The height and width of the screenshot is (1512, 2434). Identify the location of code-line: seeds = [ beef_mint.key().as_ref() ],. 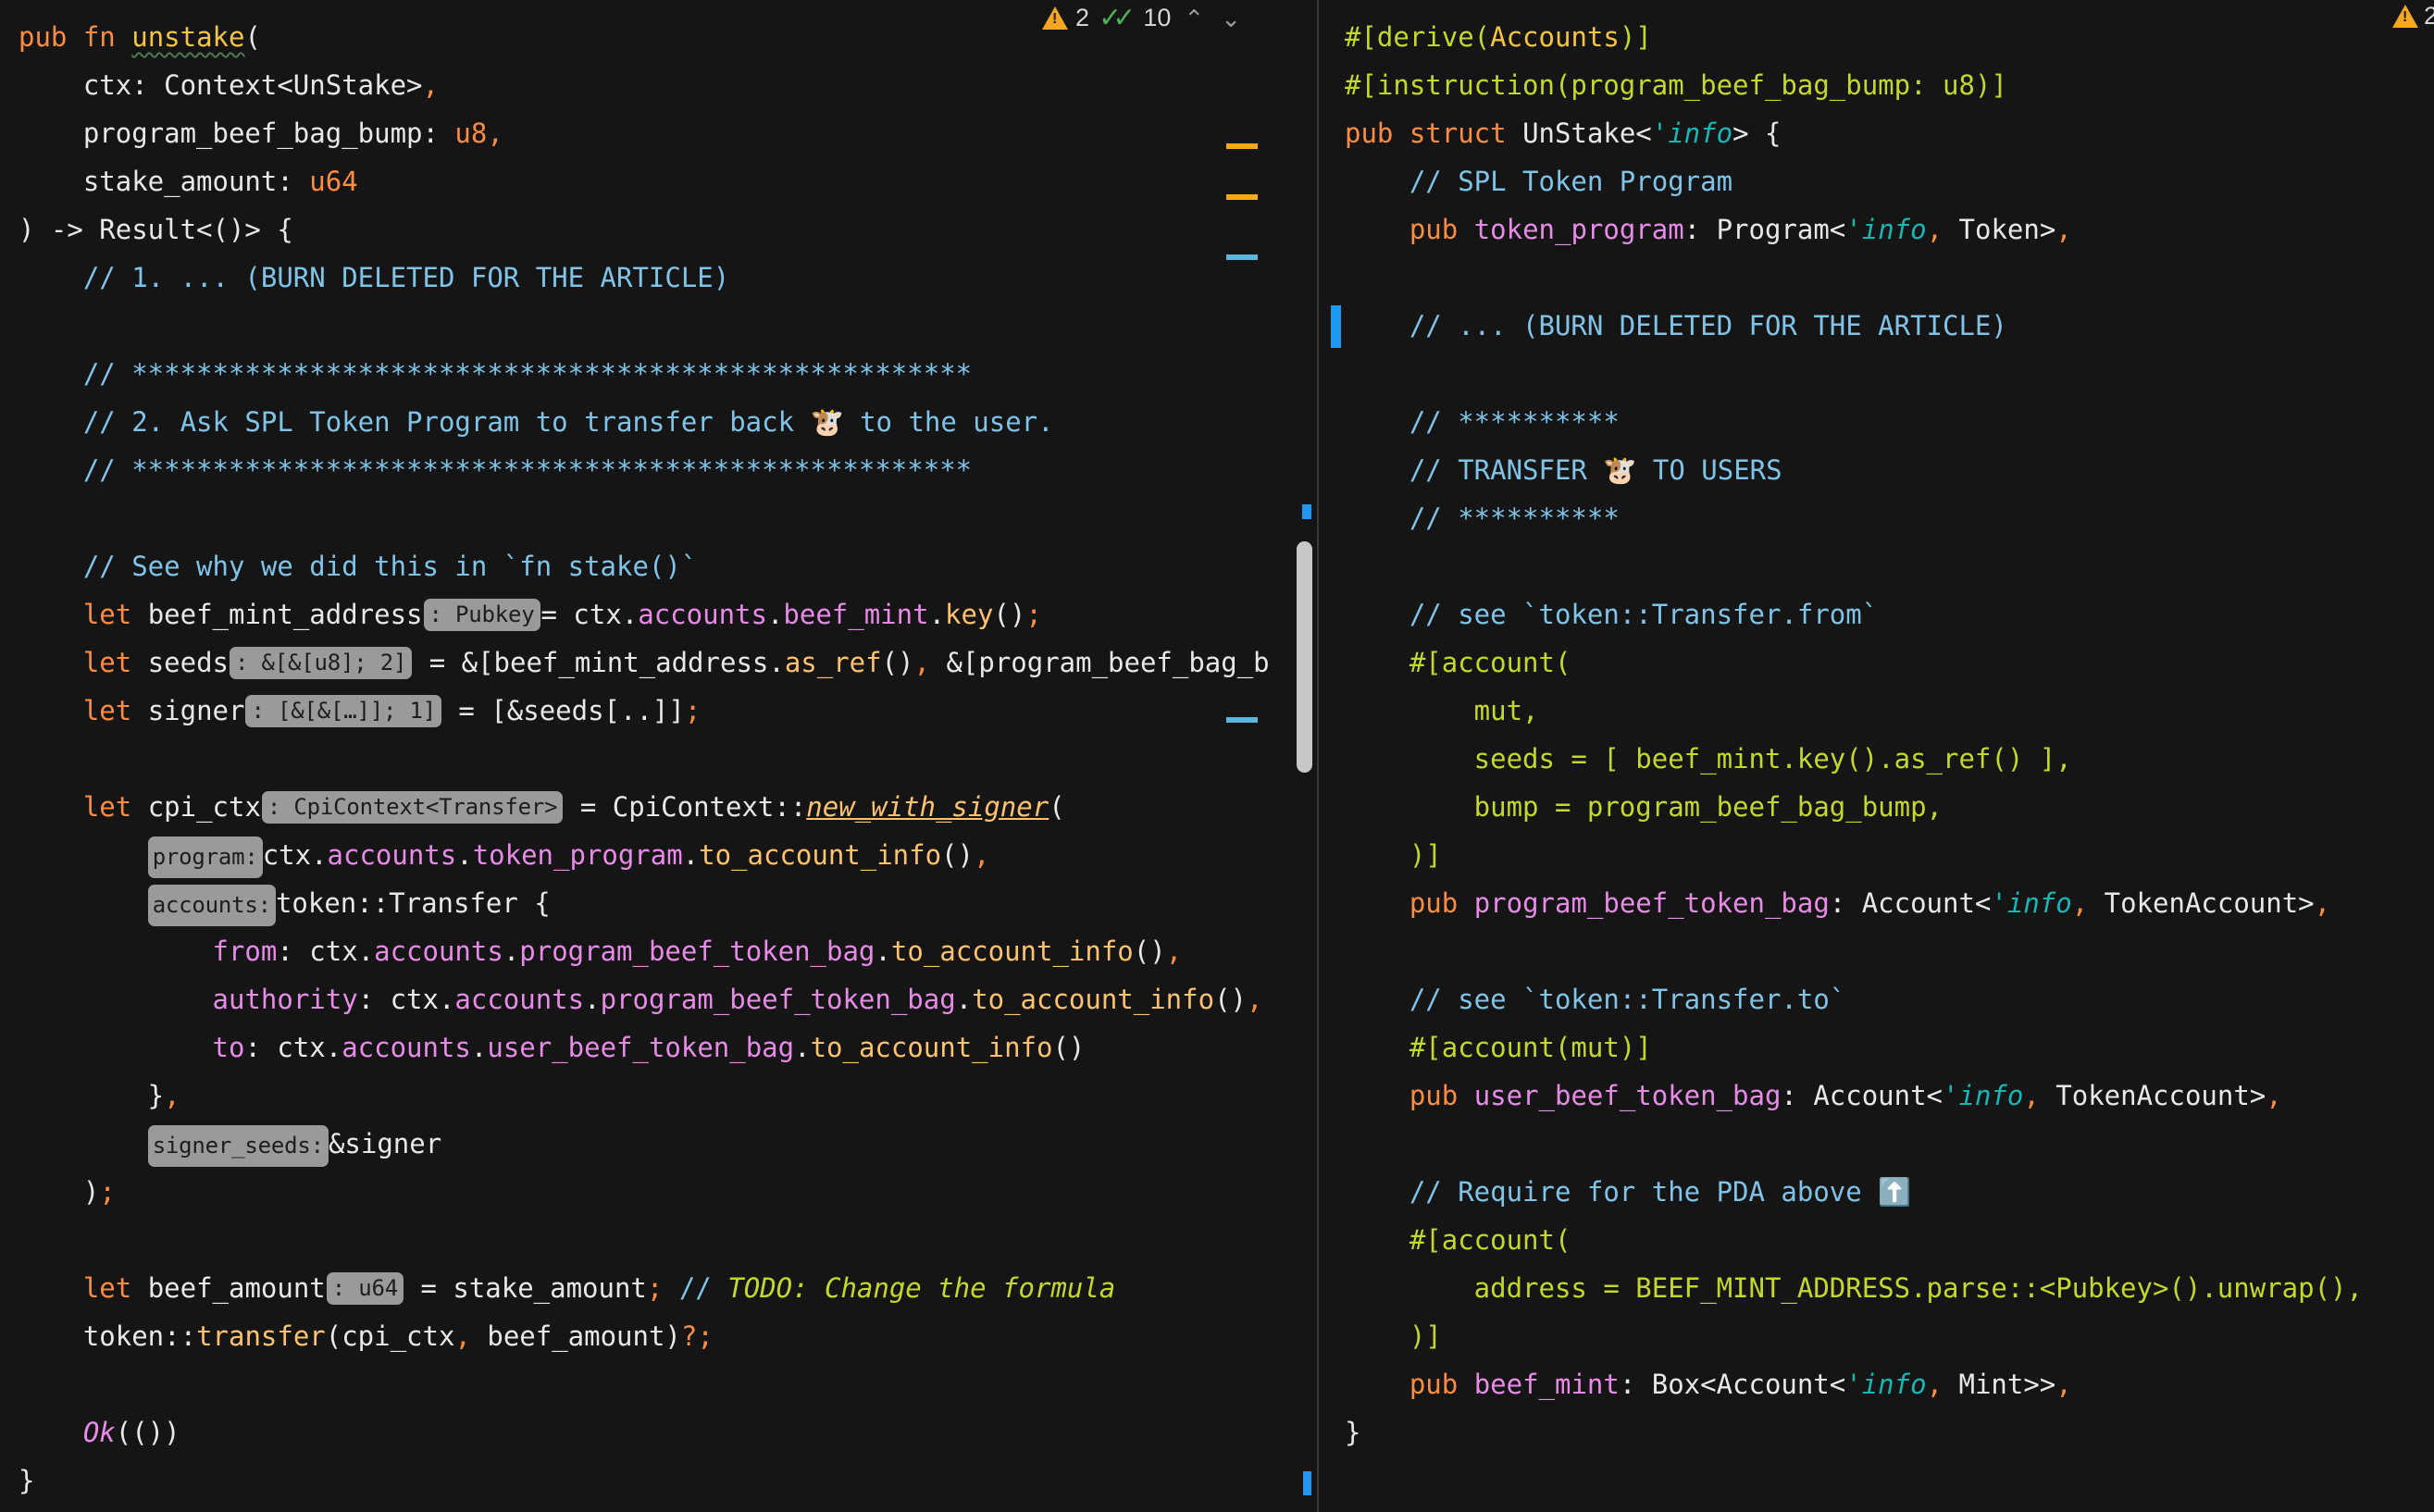
(1890, 759).